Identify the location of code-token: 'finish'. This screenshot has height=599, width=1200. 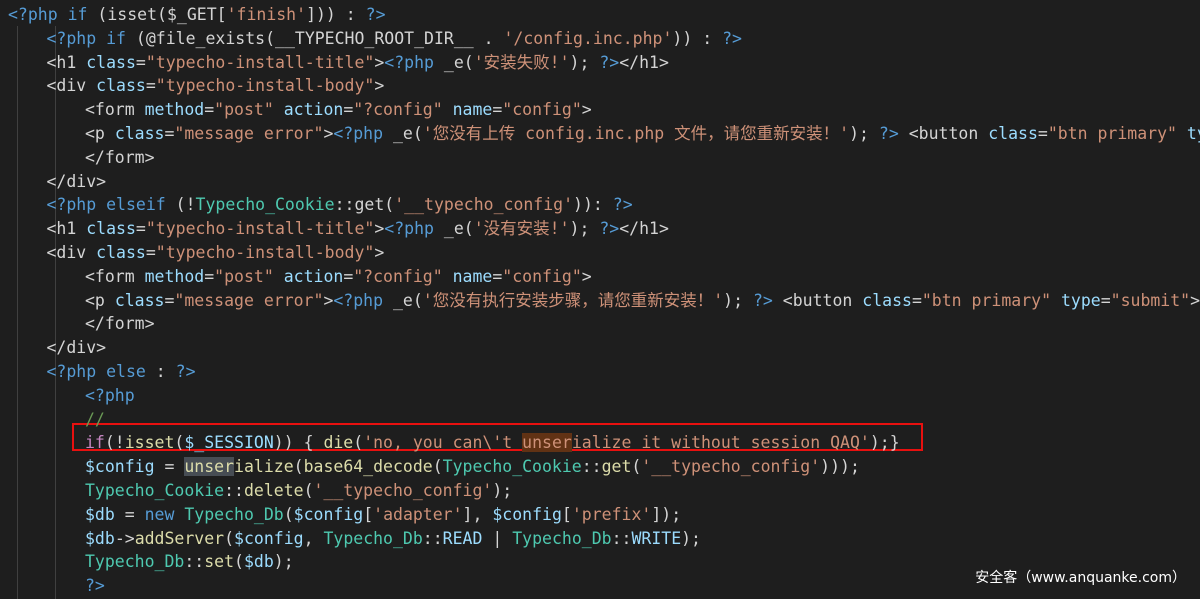
(266, 14).